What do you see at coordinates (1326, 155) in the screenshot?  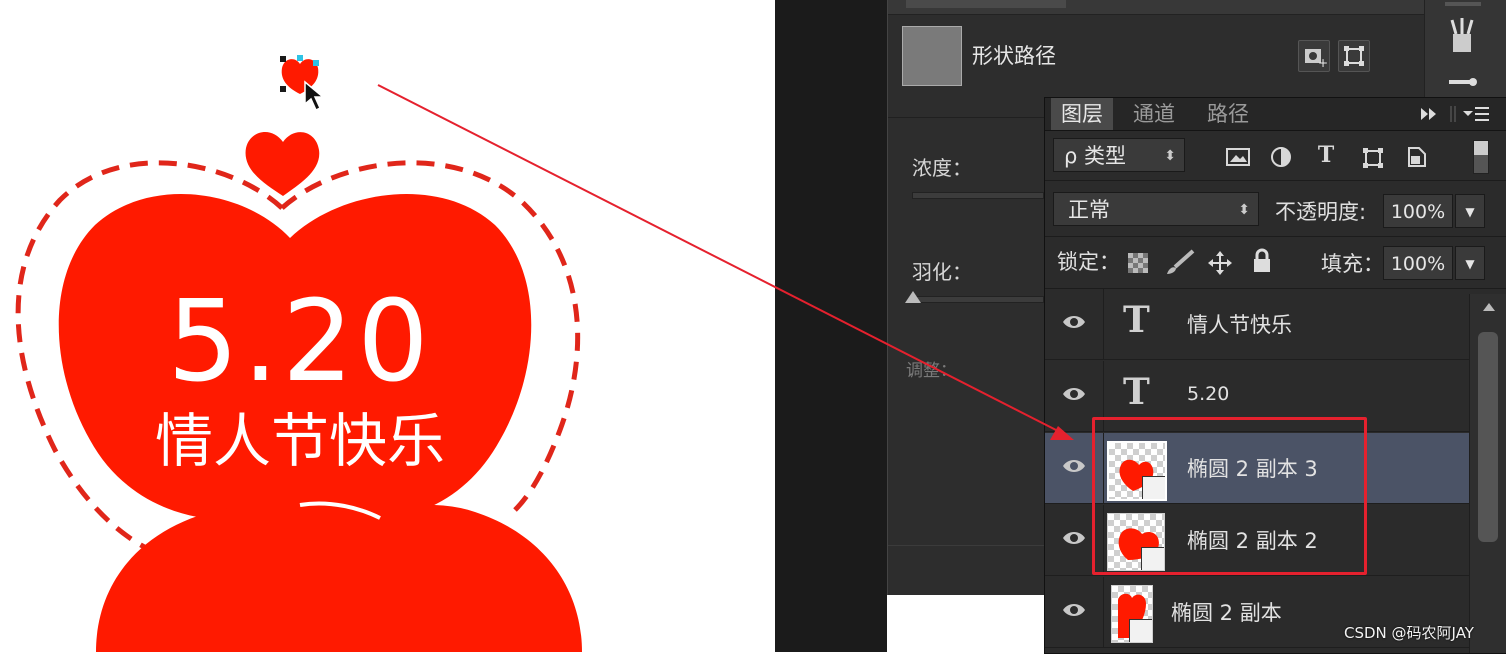 I see `type-filter-icon: T` at bounding box center [1326, 155].